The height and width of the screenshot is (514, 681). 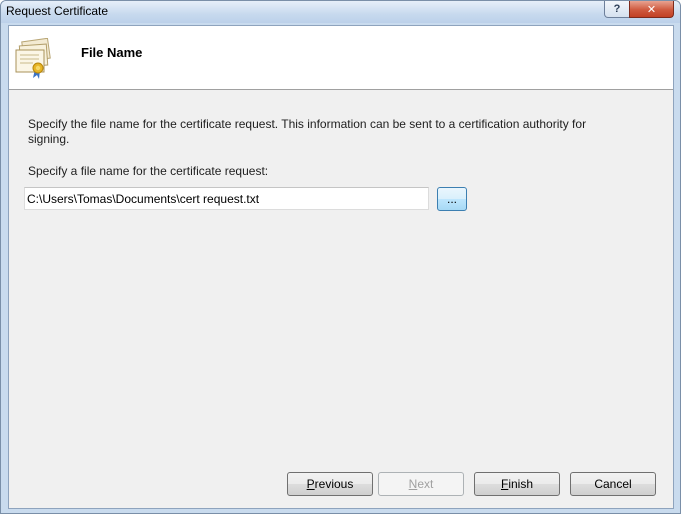 I want to click on finish-button: Finish, so click(x=517, y=484).